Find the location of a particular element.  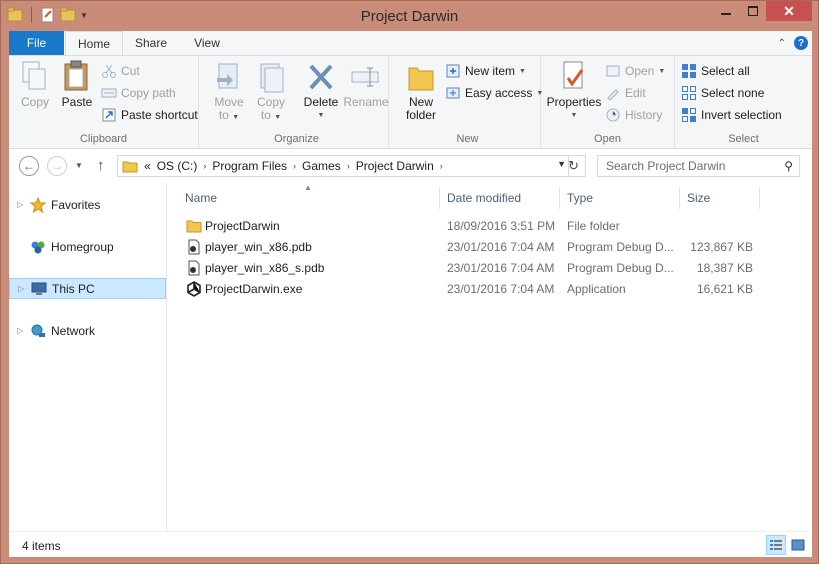

history-button: History is located at coordinates (633, 115).